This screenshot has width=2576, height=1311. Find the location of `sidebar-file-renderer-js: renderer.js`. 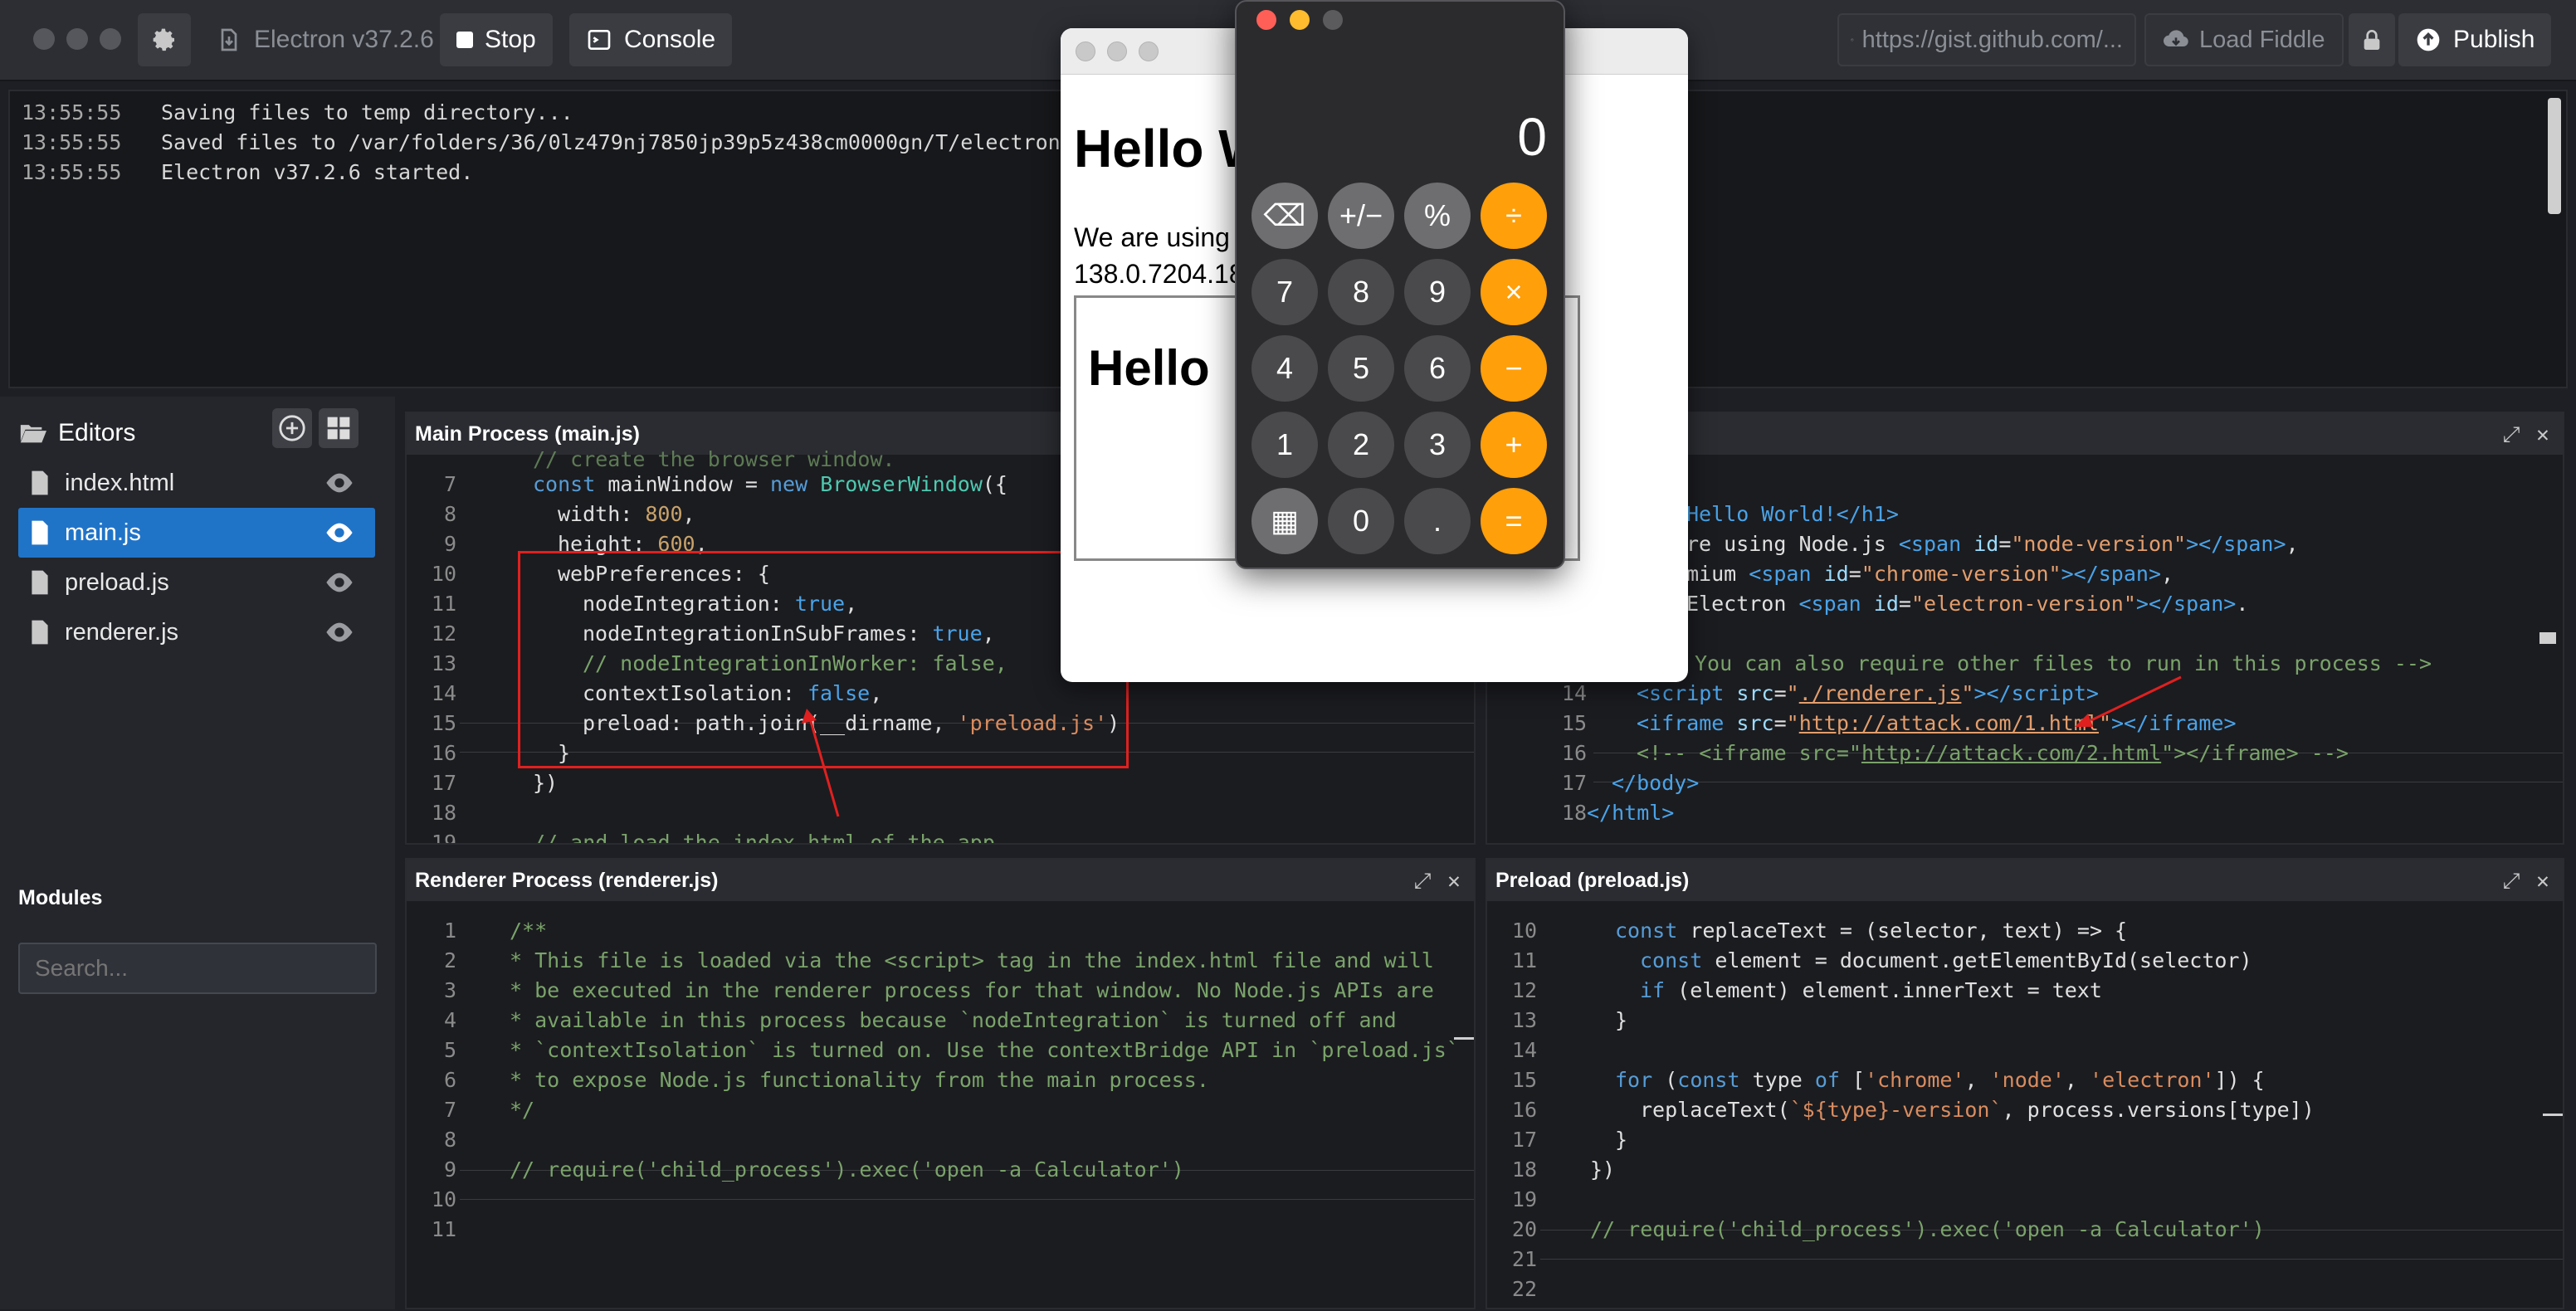

sidebar-file-renderer-js: renderer.js is located at coordinates (196, 632).